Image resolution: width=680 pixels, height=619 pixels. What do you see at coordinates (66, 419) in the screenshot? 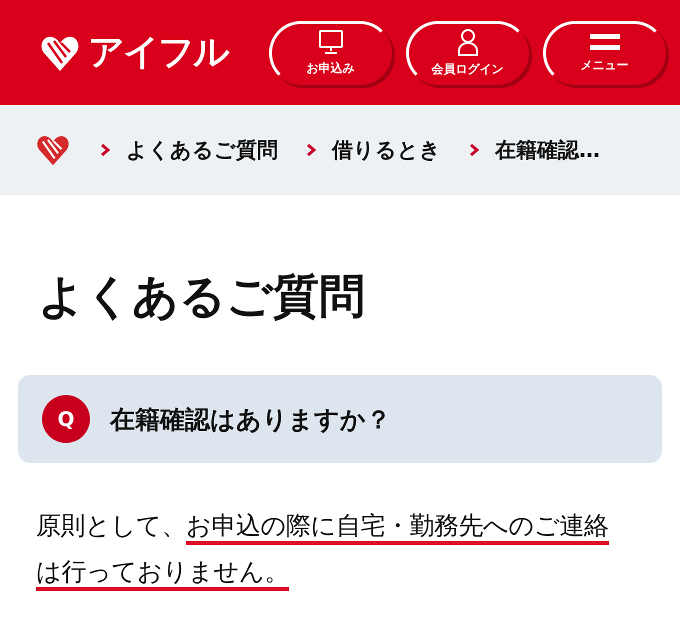
I see `question-badge: Q` at bounding box center [66, 419].